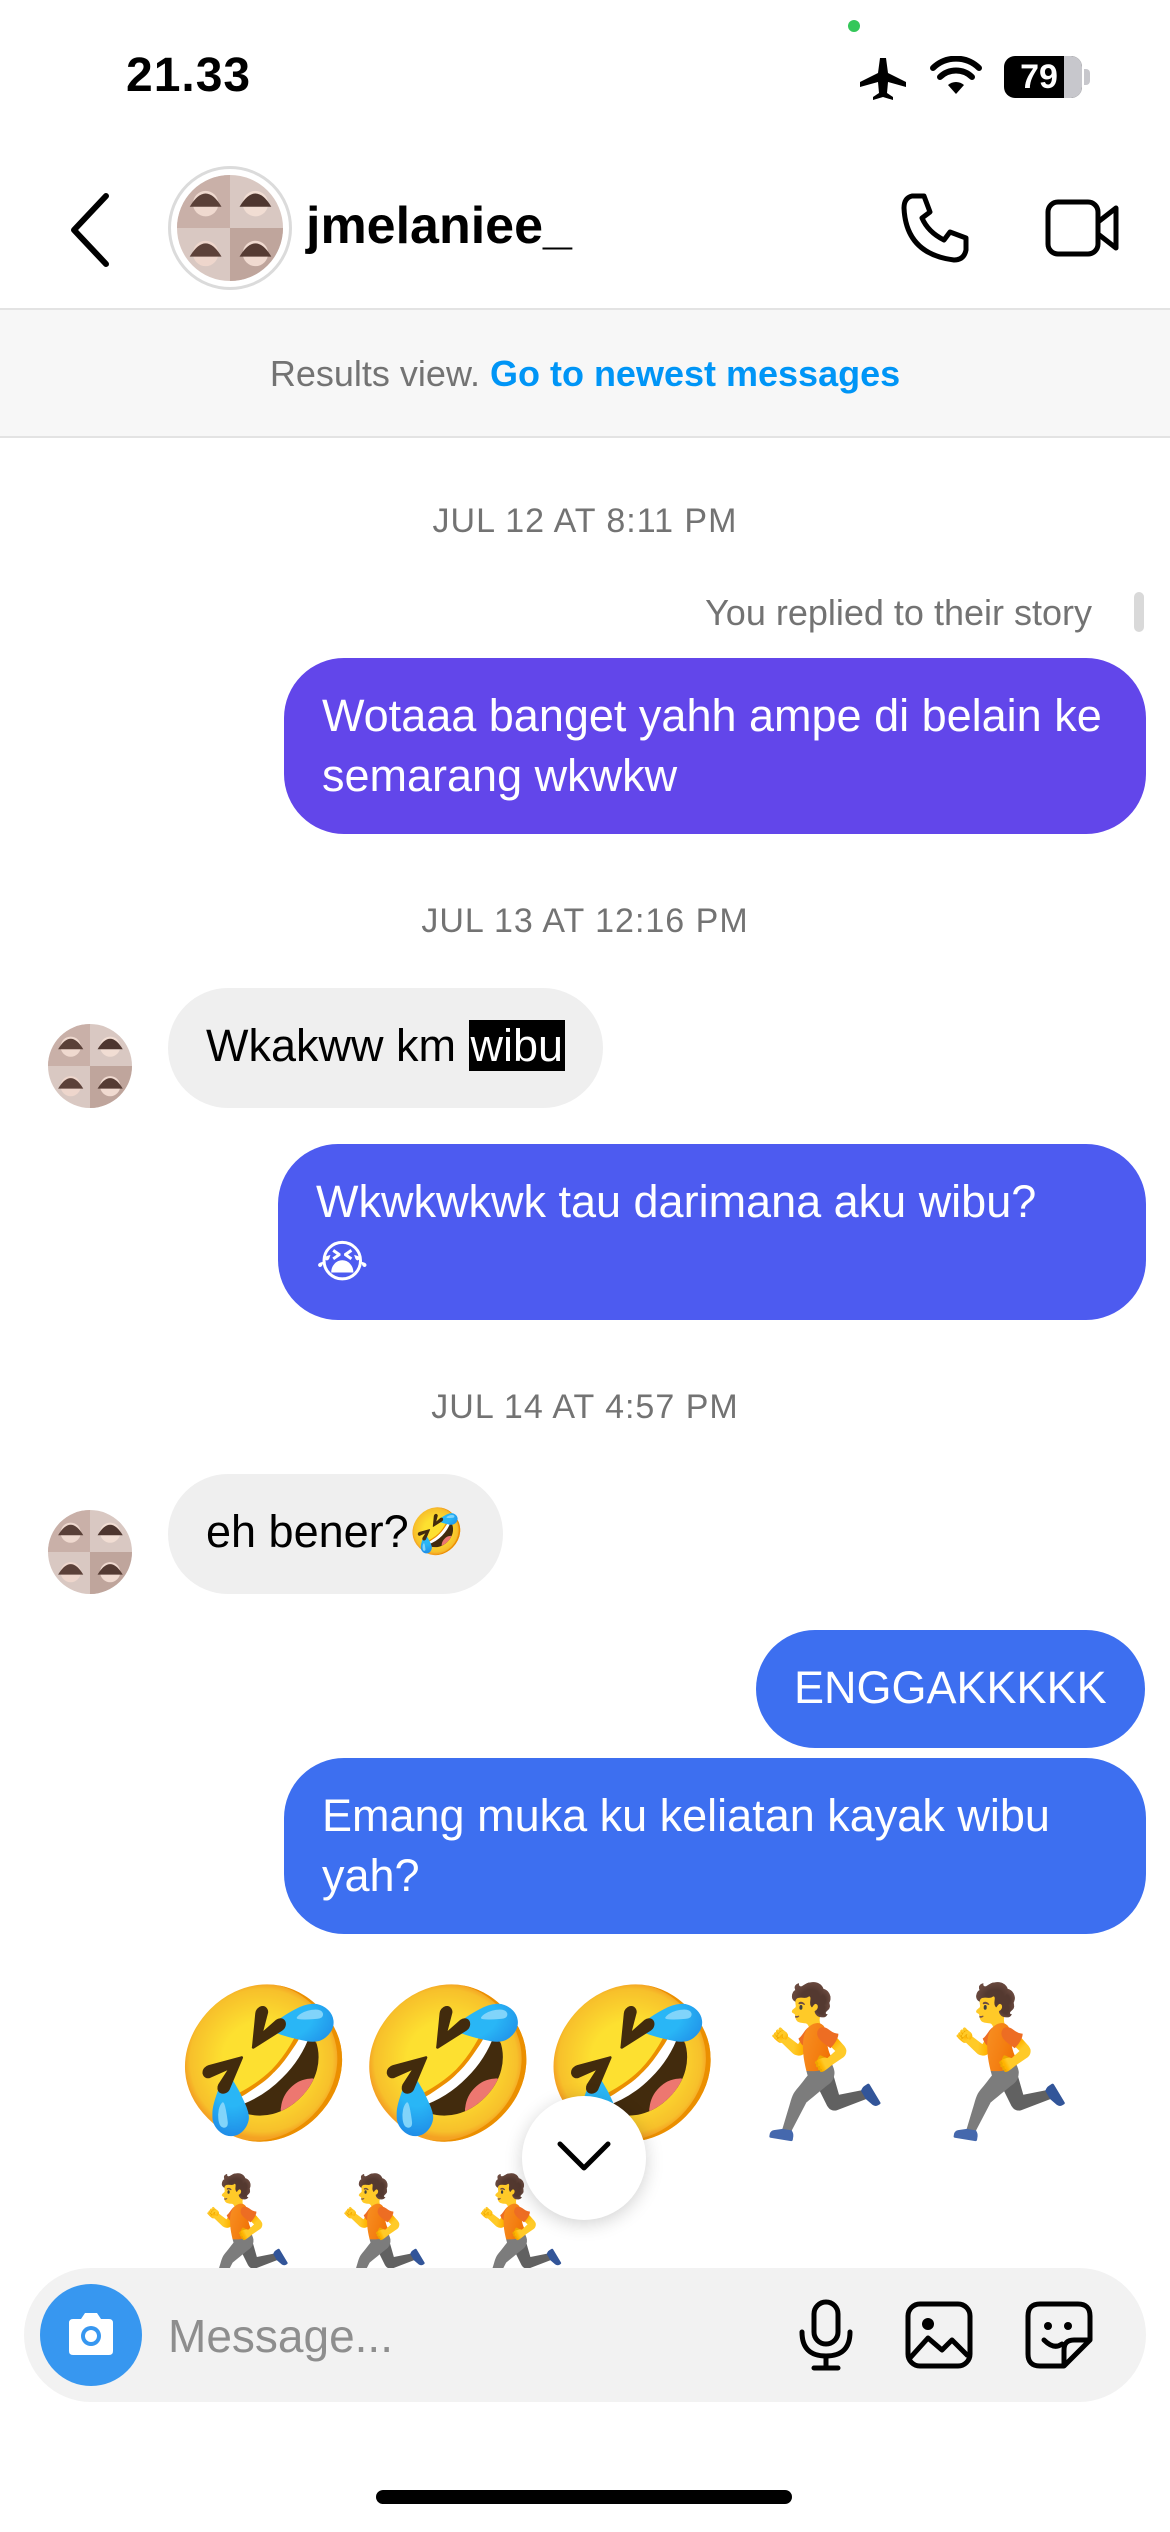 The height and width of the screenshot is (2532, 1170). What do you see at coordinates (956, 75) in the screenshot?
I see `wifi-icon` at bounding box center [956, 75].